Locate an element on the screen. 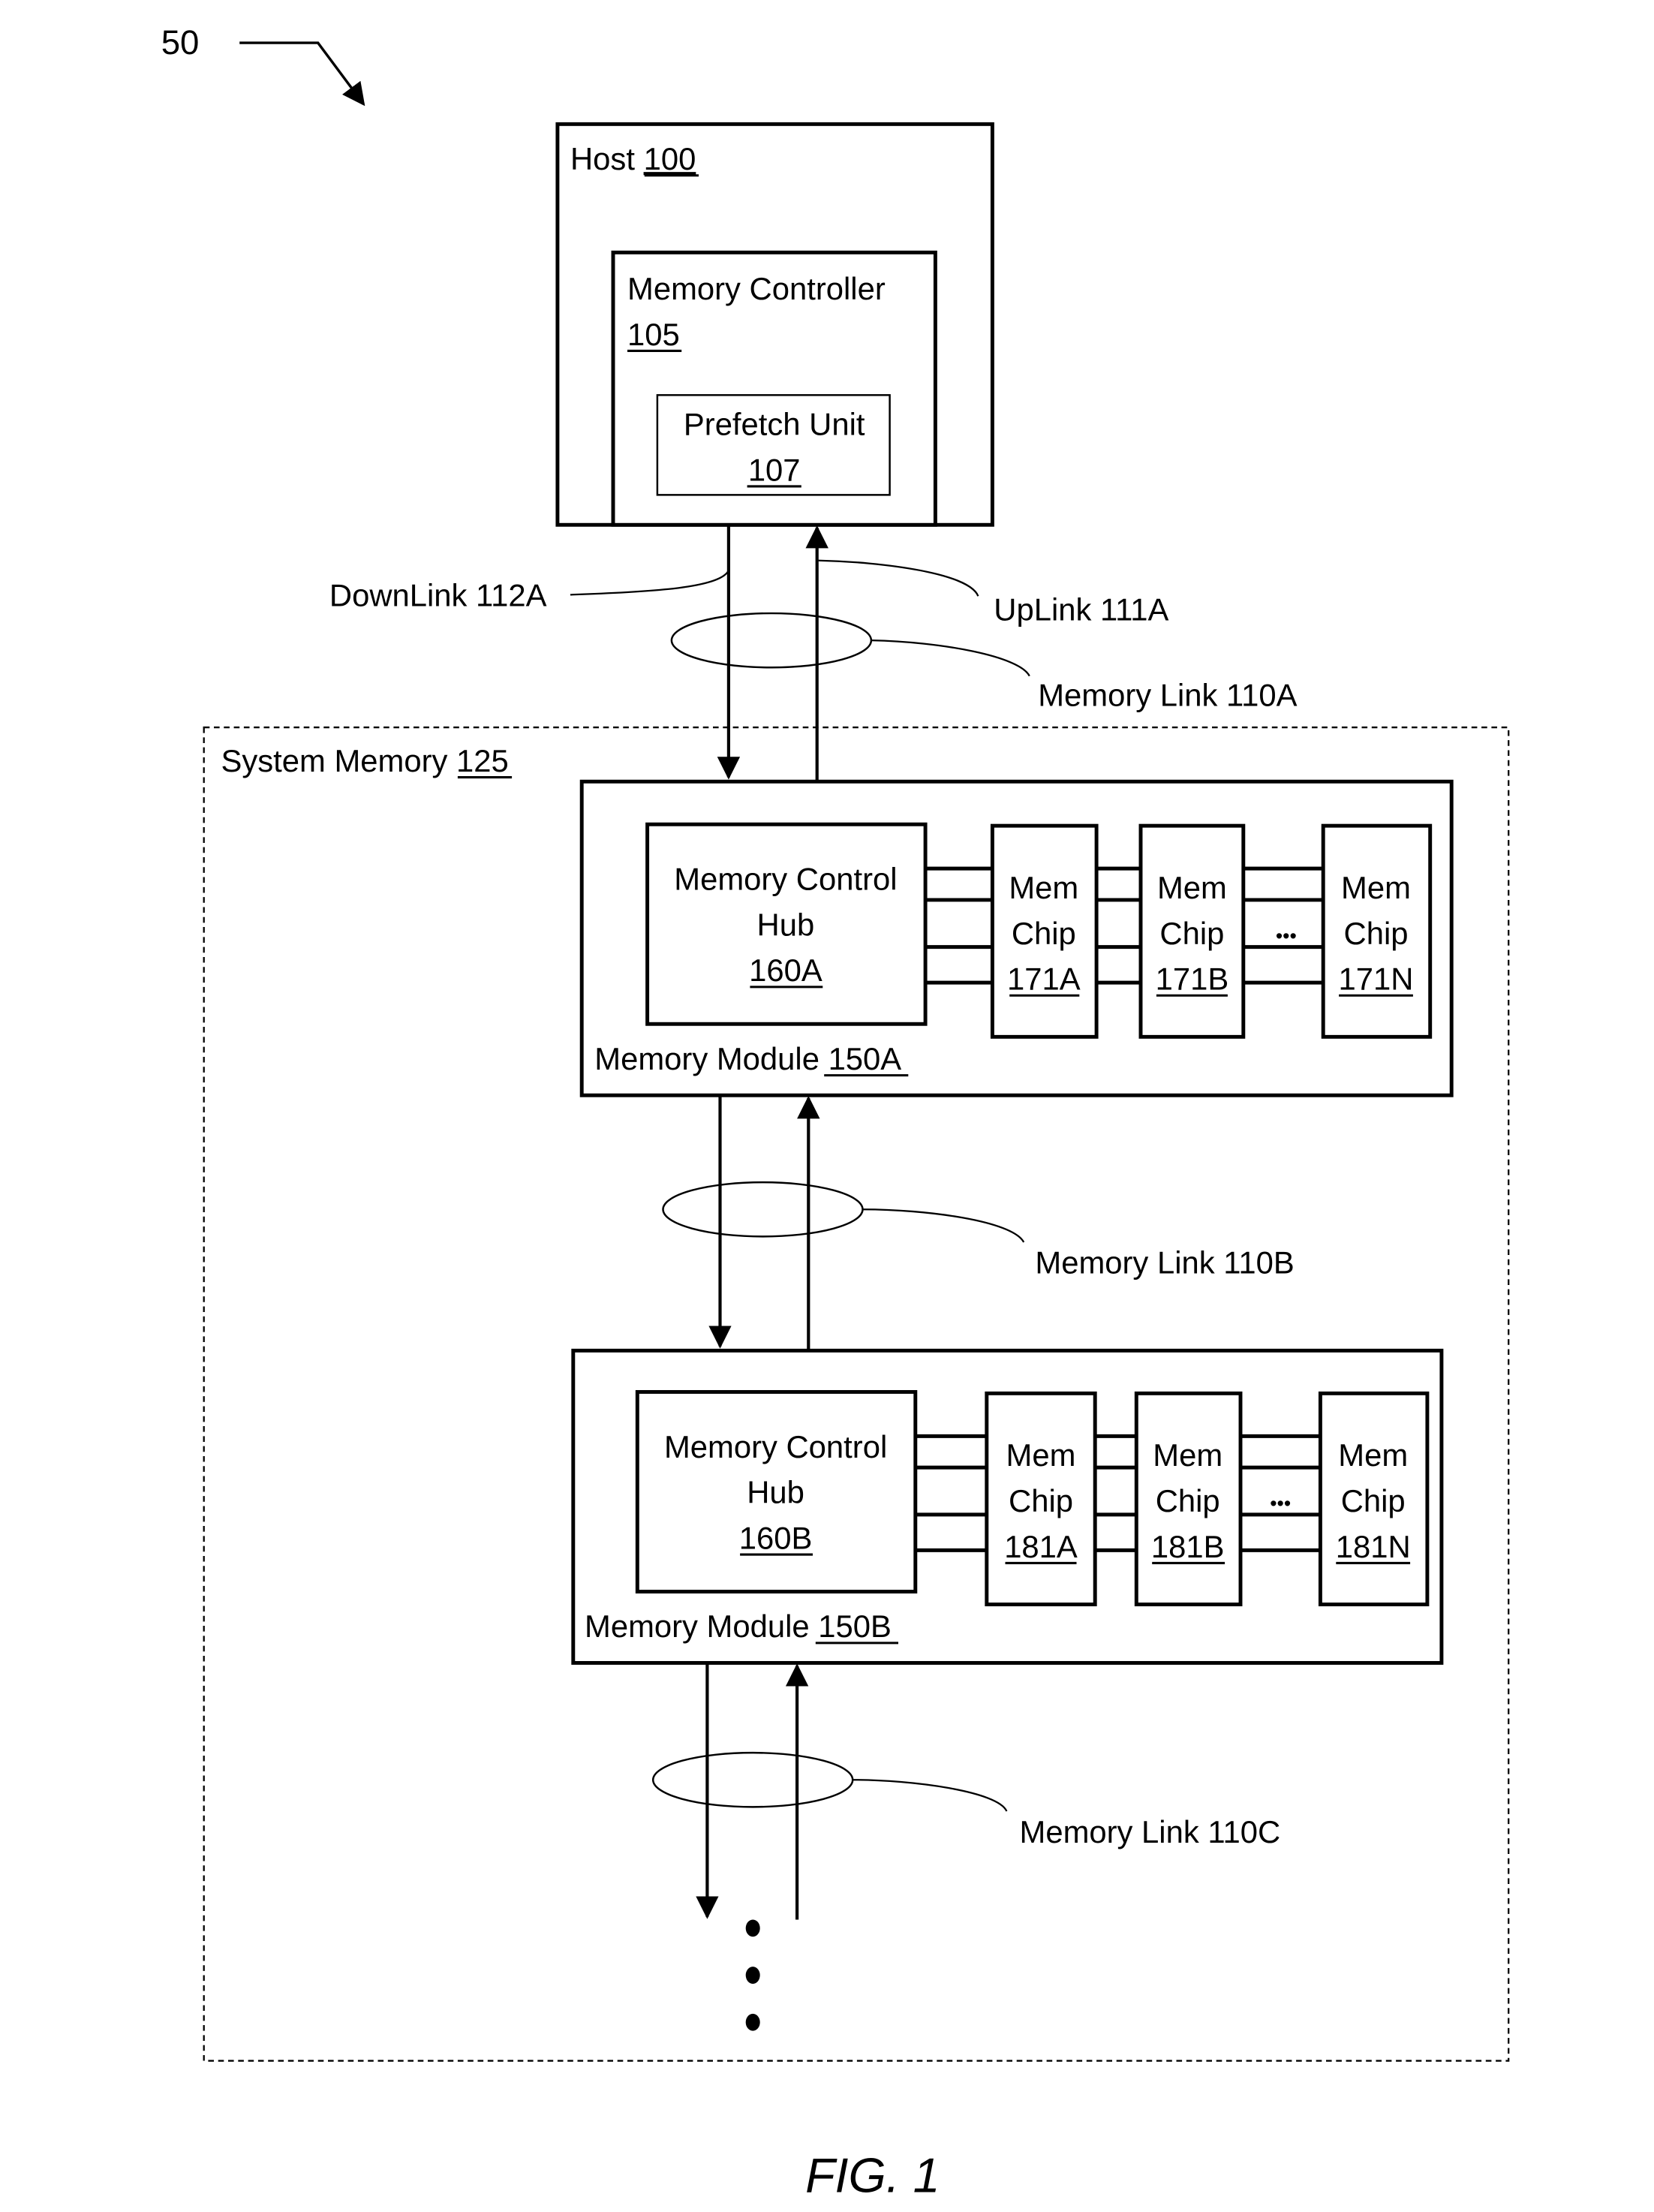 The width and height of the screenshot is (1654, 2212). svg-text: 181N is located at coordinates (1373, 1546).